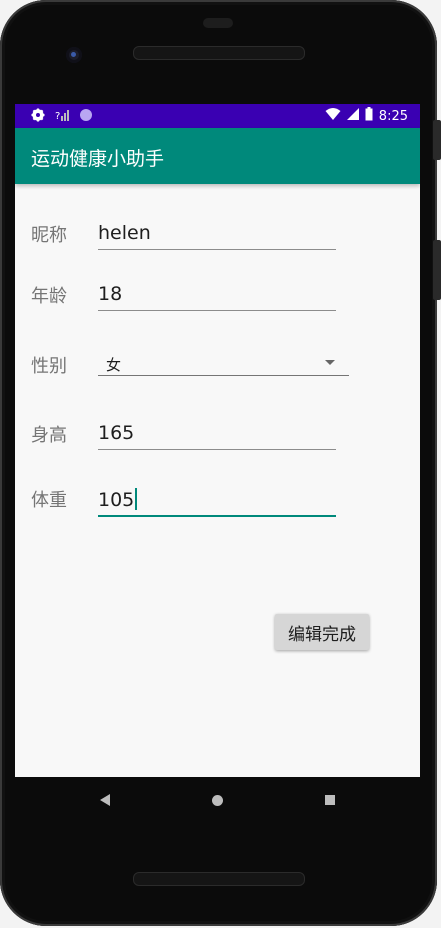 The height and width of the screenshot is (928, 441). Describe the element at coordinates (49, 366) in the screenshot. I see `gender-label: 性别` at that location.